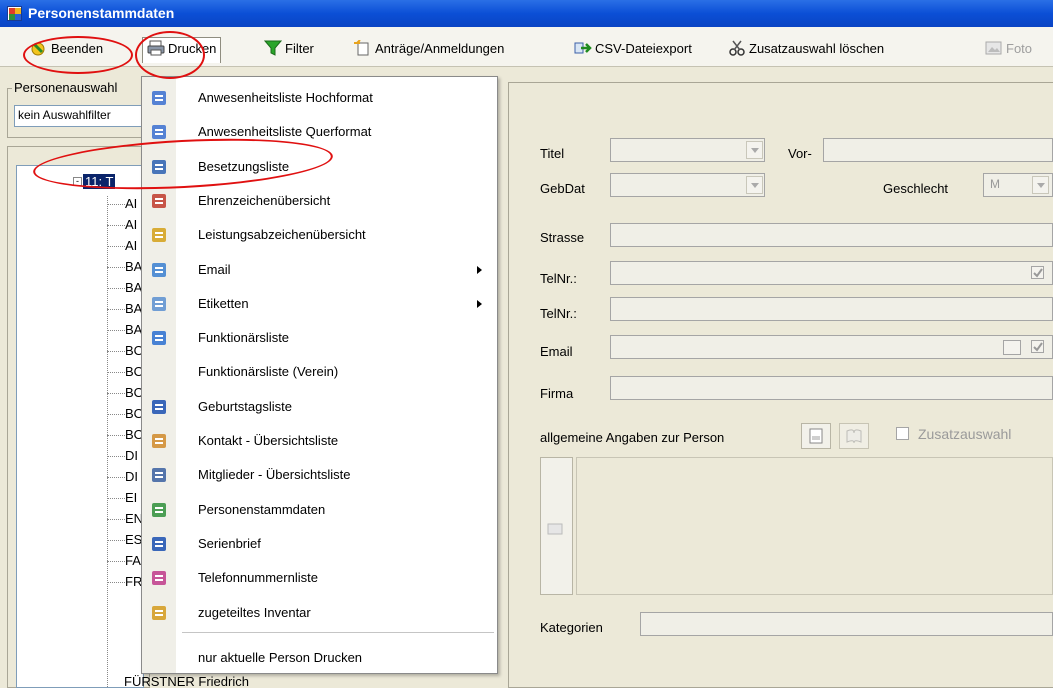  What do you see at coordinates (131, 497) in the screenshot?
I see `tree-item: EI` at bounding box center [131, 497].